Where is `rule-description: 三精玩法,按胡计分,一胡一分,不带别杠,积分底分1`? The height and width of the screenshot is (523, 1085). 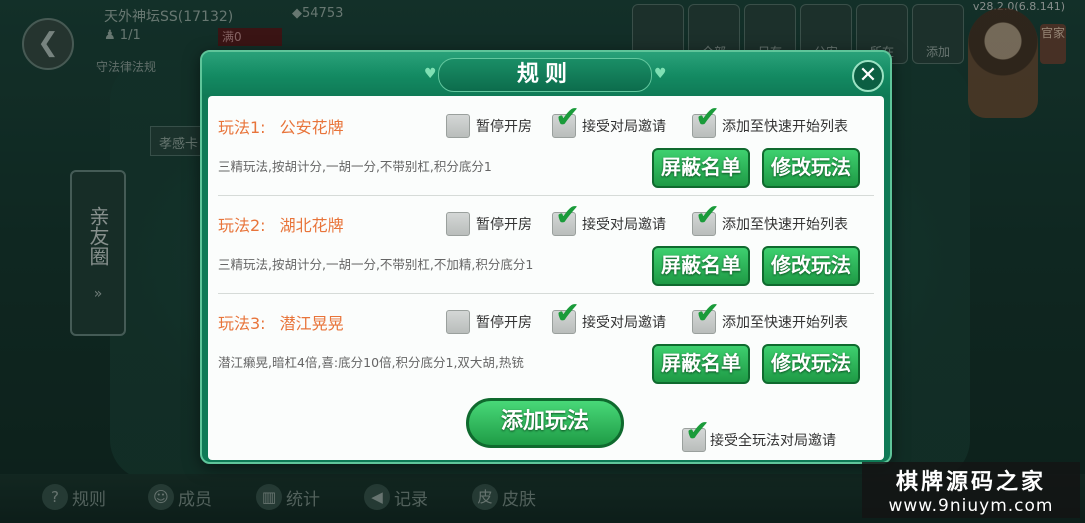
rule-description: 三精玩法,按胡计分,一胡一分,不带别杠,积分底分1 is located at coordinates (355, 166).